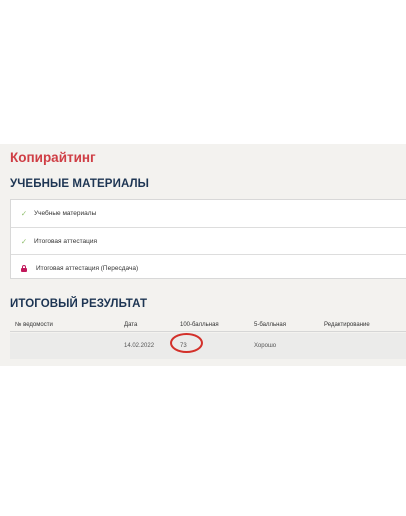  What do you see at coordinates (26, 268) in the screenshot?
I see `lock-icon` at bounding box center [26, 268].